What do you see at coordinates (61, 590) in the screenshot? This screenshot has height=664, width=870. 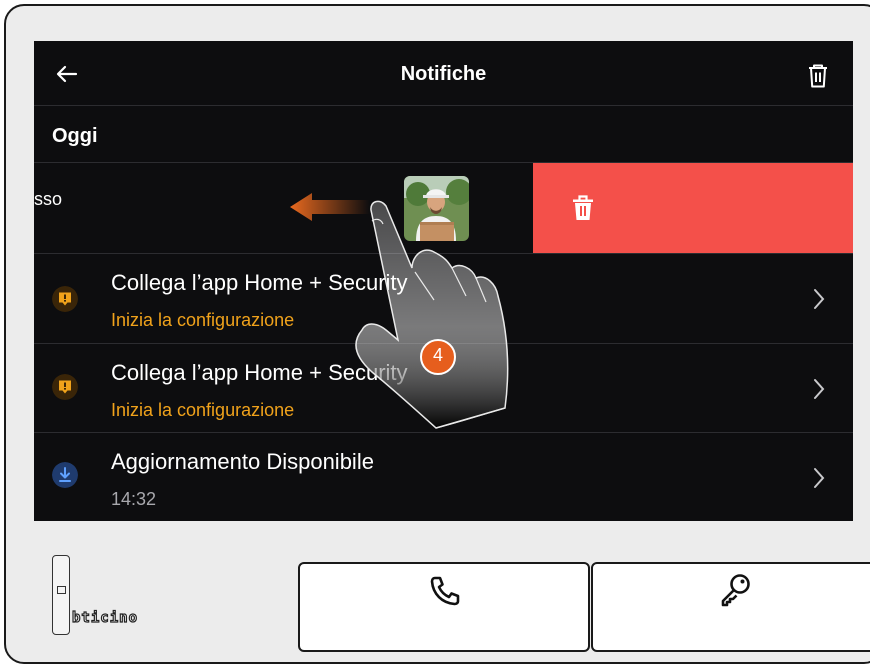 I see `indicator-square` at bounding box center [61, 590].